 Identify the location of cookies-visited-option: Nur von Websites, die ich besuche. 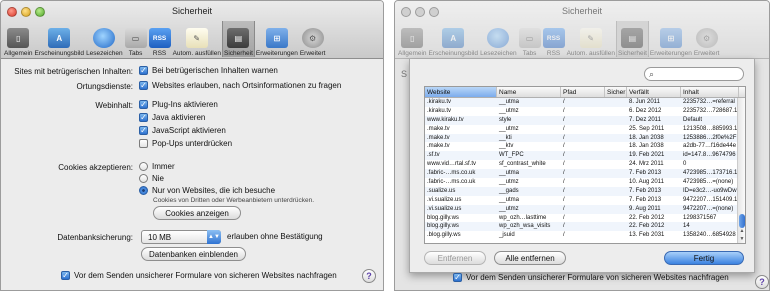
(207, 190).